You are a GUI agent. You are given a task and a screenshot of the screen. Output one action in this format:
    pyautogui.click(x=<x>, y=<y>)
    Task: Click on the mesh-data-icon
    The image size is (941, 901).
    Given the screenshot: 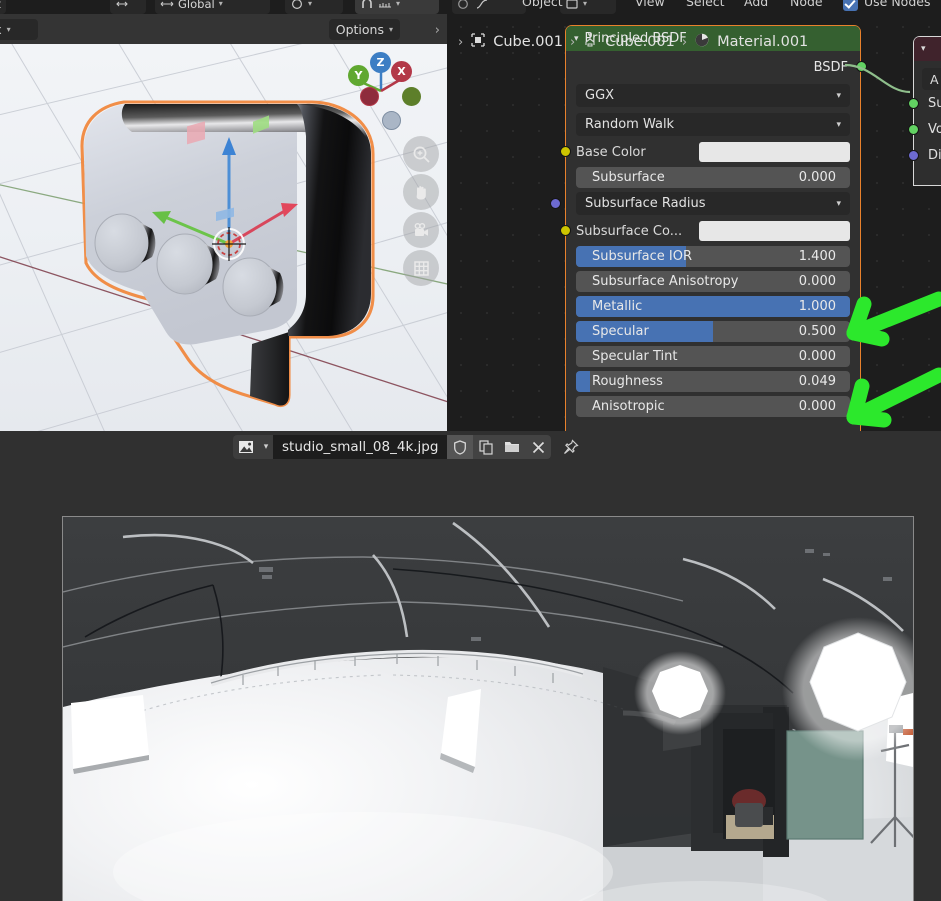 What is the action you would take?
    pyautogui.click(x=590, y=42)
    